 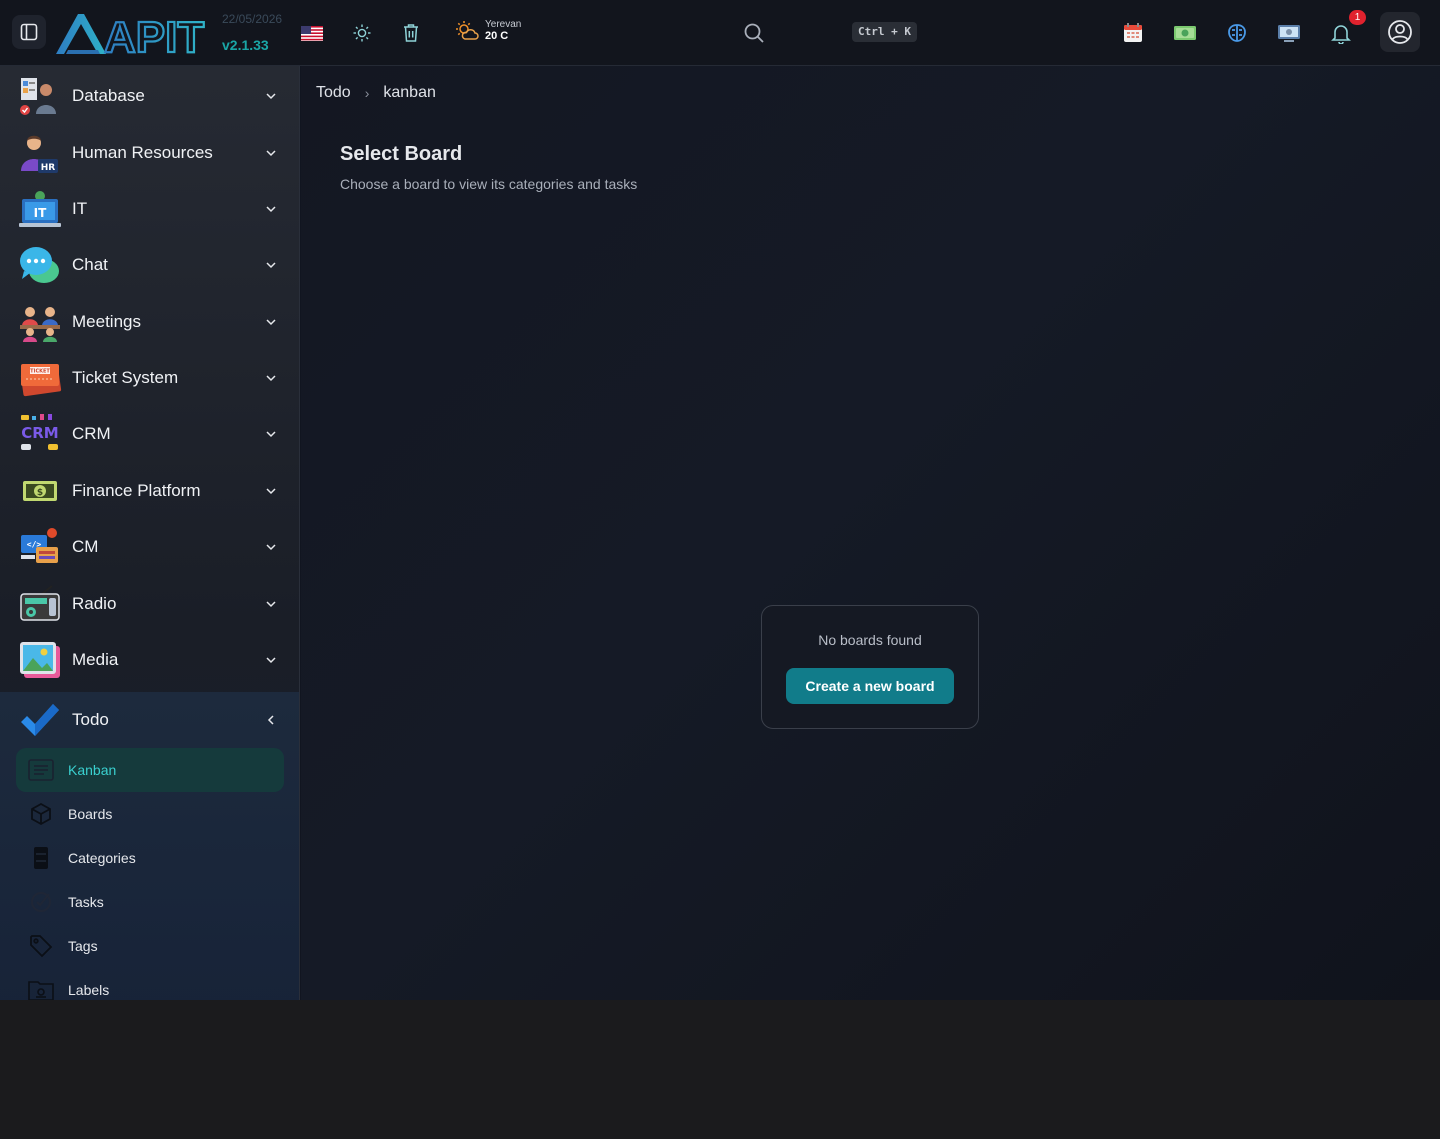 What do you see at coordinates (41, 770) in the screenshot?
I see `kanban-list-icon` at bounding box center [41, 770].